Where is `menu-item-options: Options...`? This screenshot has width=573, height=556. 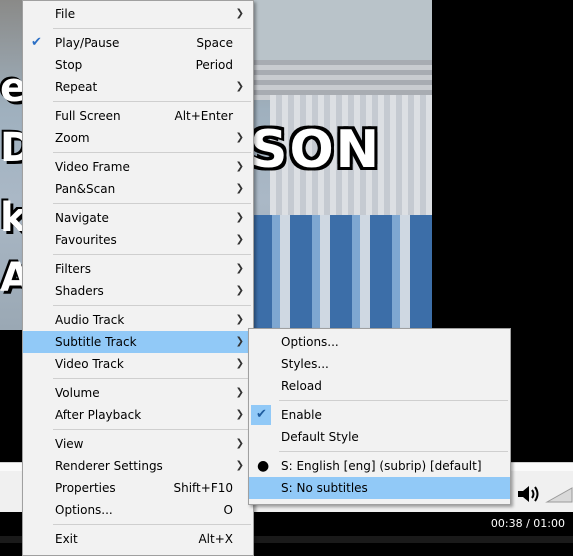
menu-item-options: Options... is located at coordinates (379, 342).